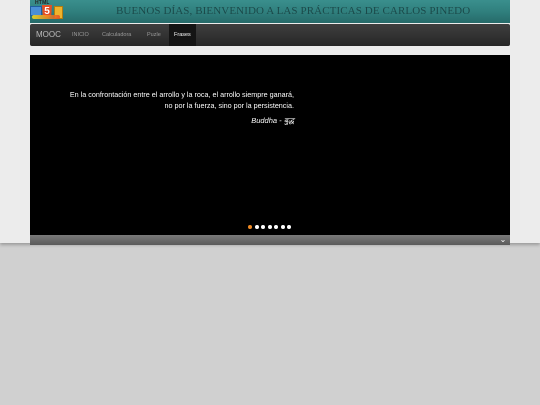 This screenshot has width=540, height=405. What do you see at coordinates (503, 240) in the screenshot?
I see `chevron-down-icon: ⌄` at bounding box center [503, 240].